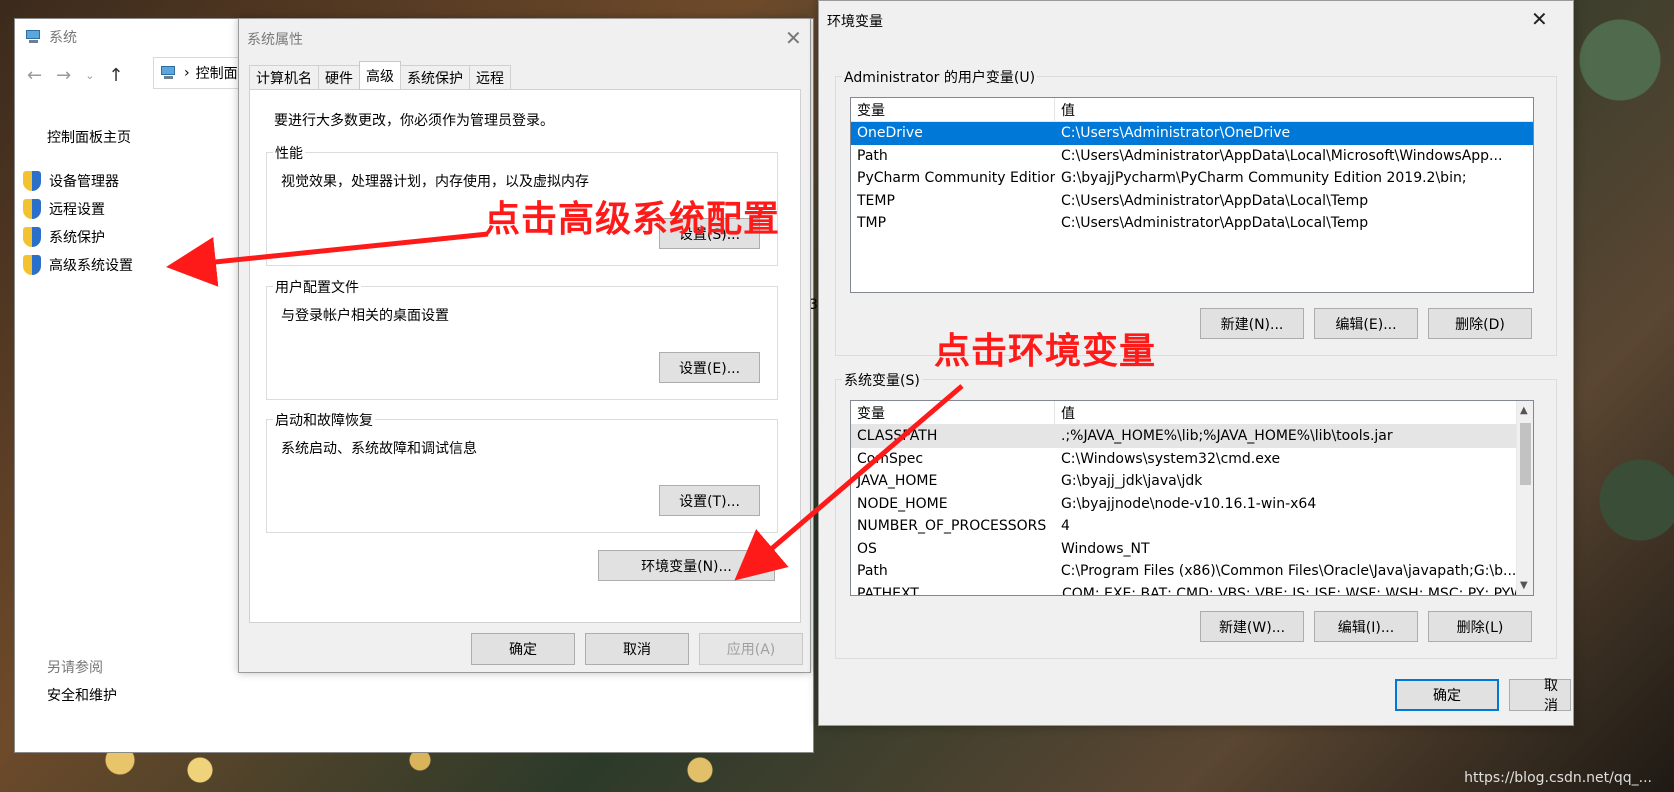  Describe the element at coordinates (327, 259) in the screenshot. I see `arrow-to-advanced-settings` at that location.